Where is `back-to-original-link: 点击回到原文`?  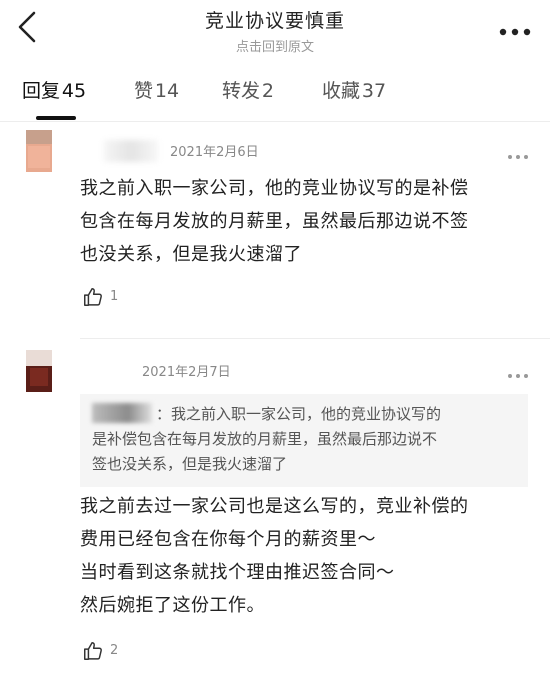
back-to-original-link: 点击回到原文 is located at coordinates (275, 45).